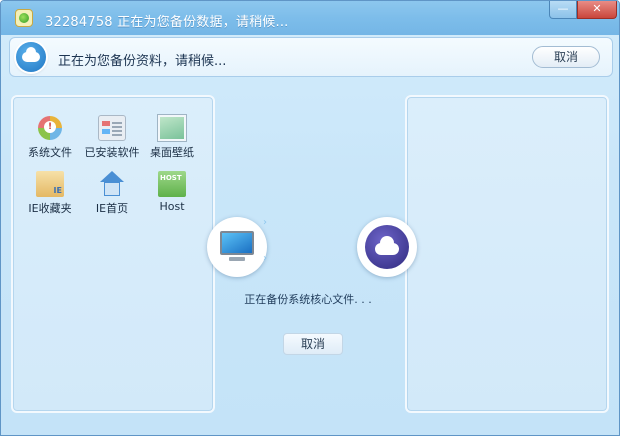 The width and height of the screenshot is (620, 436). Describe the element at coordinates (566, 57) in the screenshot. I see `cancel-button-top: 取消` at that location.